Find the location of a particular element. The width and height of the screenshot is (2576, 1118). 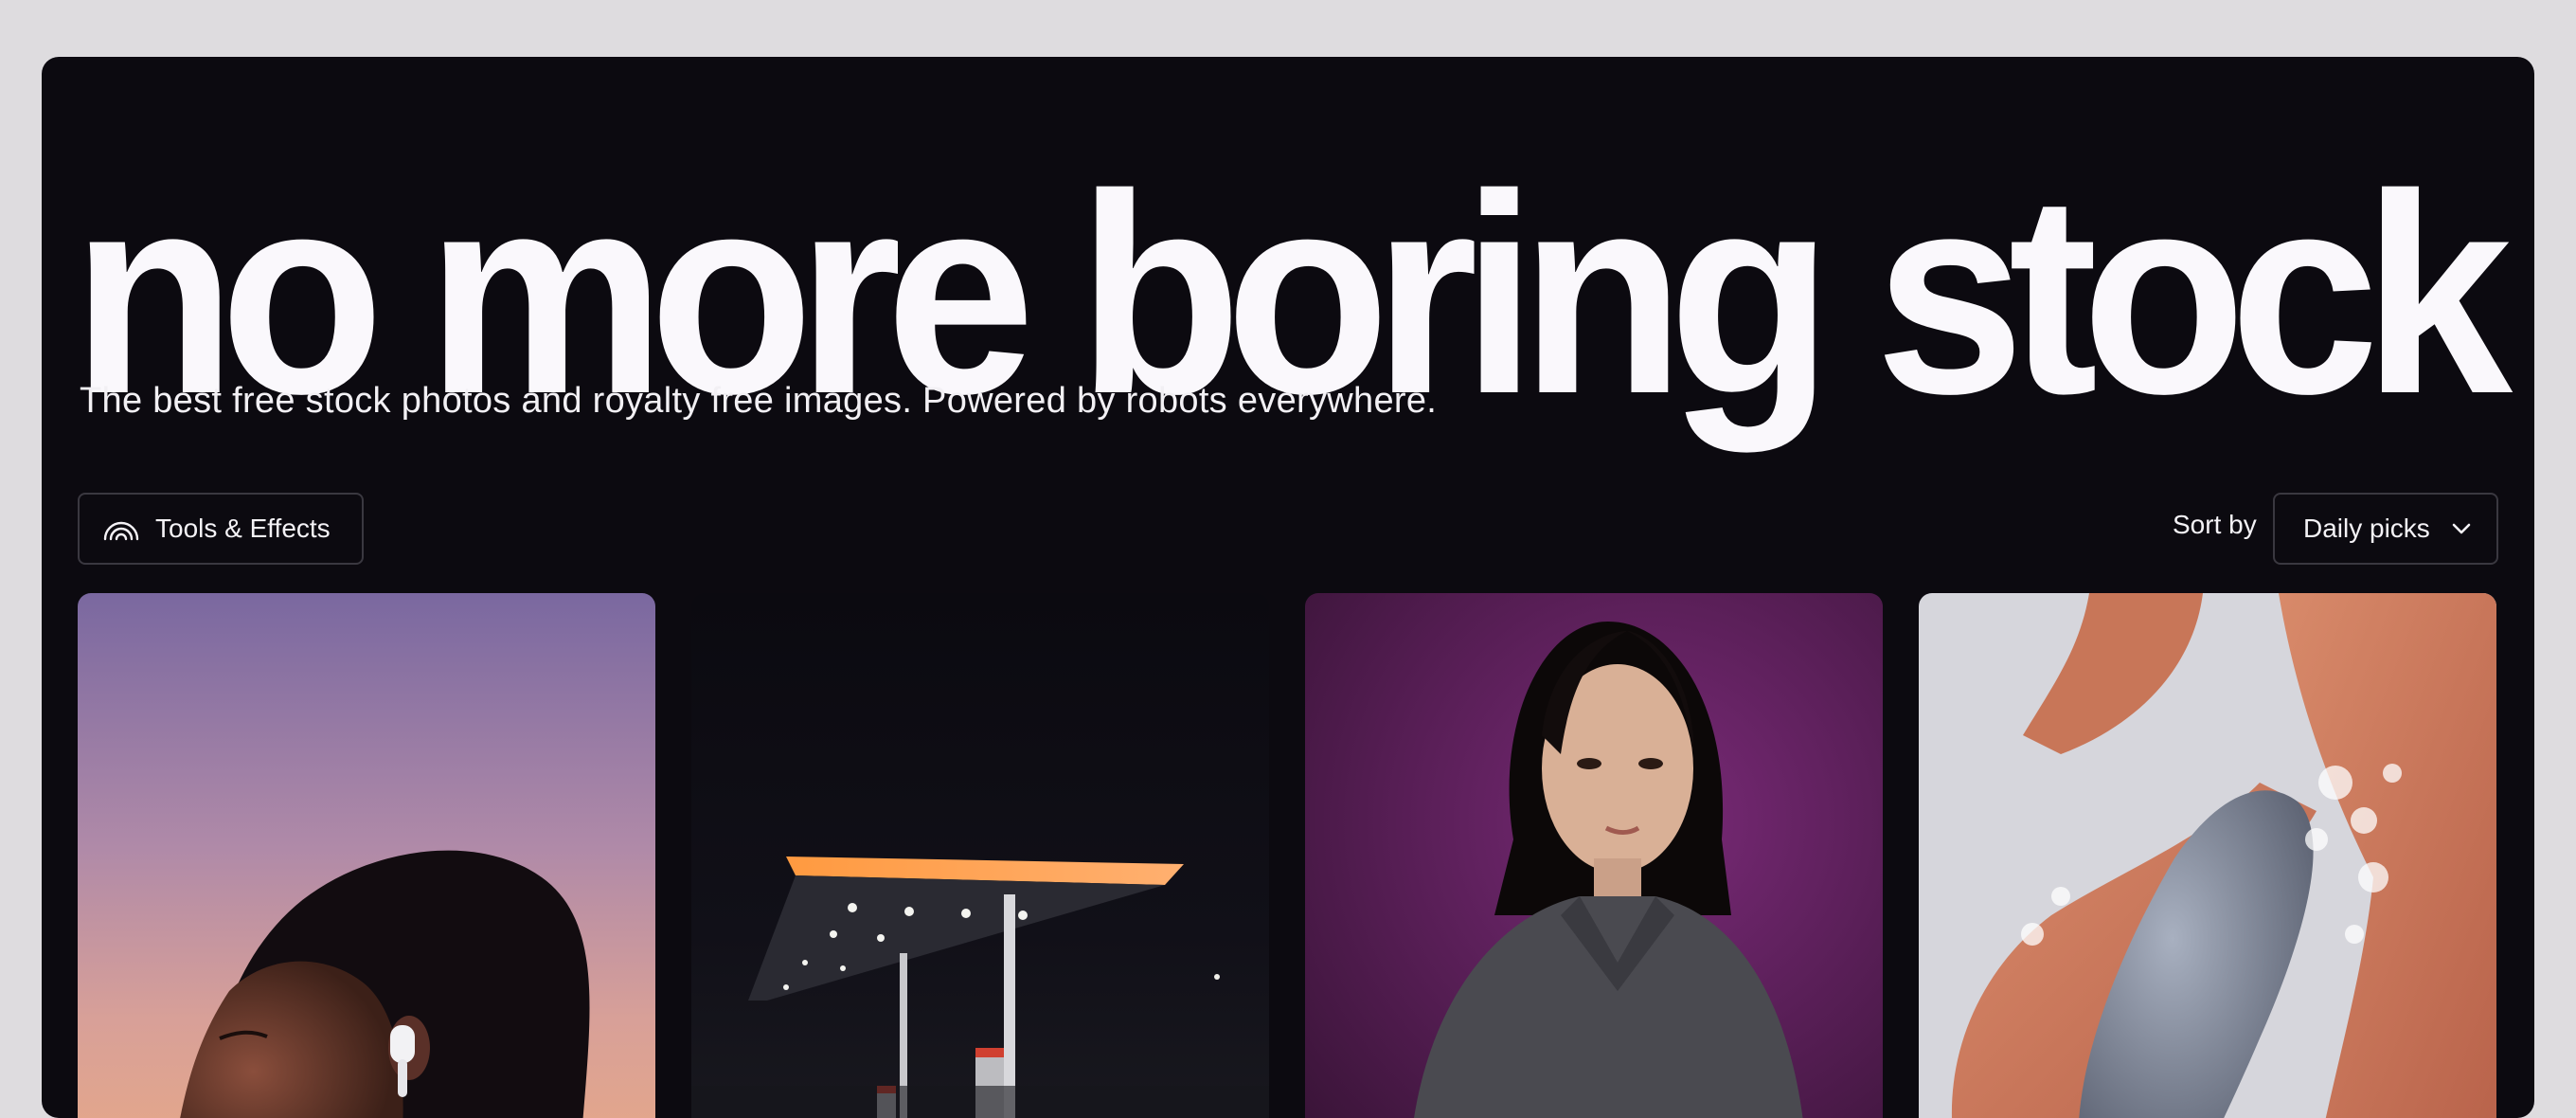

sort-by-label: Sort by is located at coordinates (2215, 524).